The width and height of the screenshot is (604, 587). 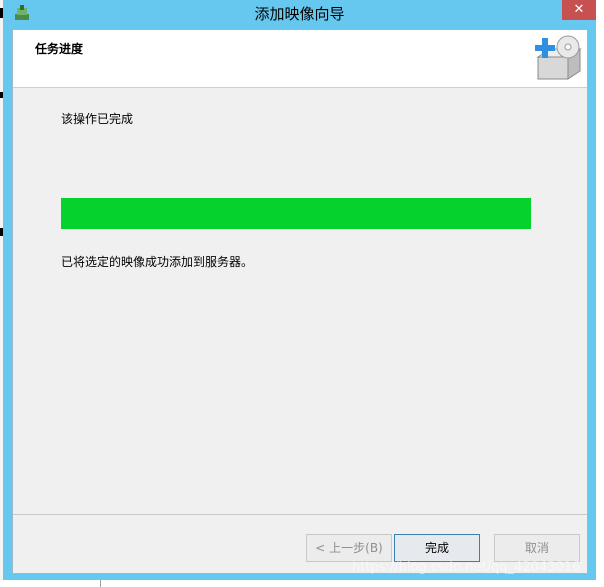 I want to click on section-title: 任务进度, so click(x=59, y=49).